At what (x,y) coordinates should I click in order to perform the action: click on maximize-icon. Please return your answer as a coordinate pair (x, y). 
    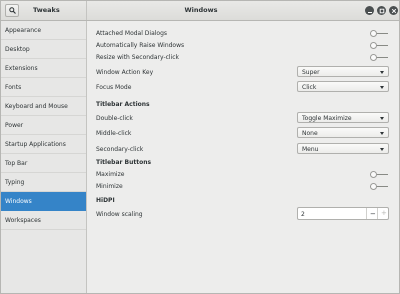
    Looking at the image, I should click on (381, 10).